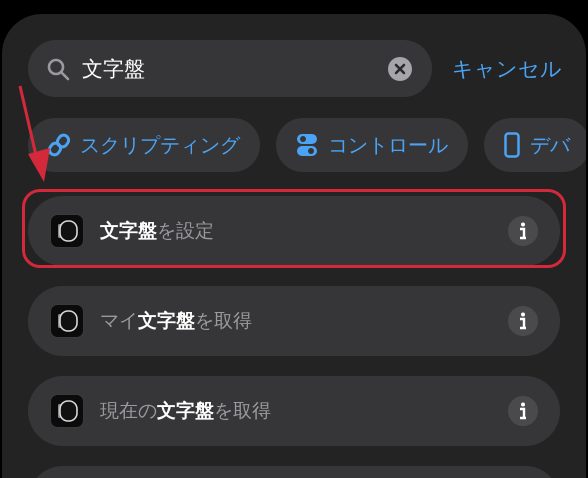  I want to click on link-icon, so click(59, 145).